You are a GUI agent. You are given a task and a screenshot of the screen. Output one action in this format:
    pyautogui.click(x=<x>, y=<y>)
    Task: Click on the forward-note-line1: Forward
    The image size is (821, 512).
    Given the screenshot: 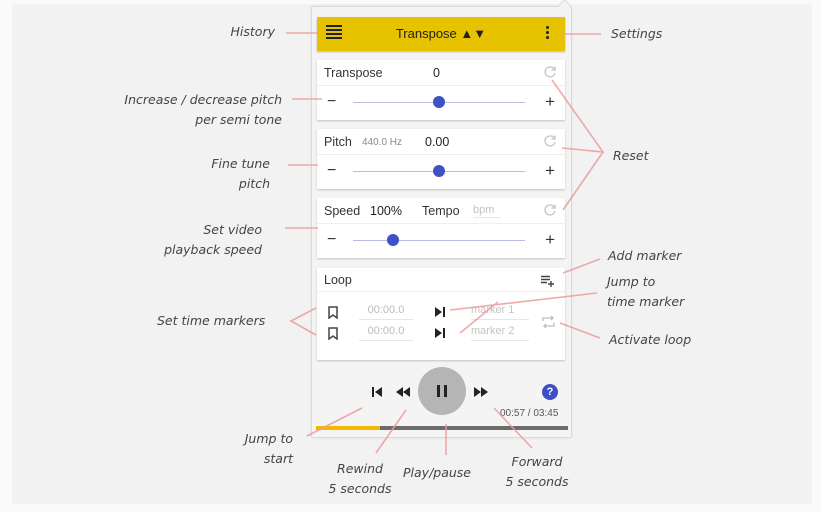 What is the action you would take?
    pyautogui.click(x=537, y=461)
    